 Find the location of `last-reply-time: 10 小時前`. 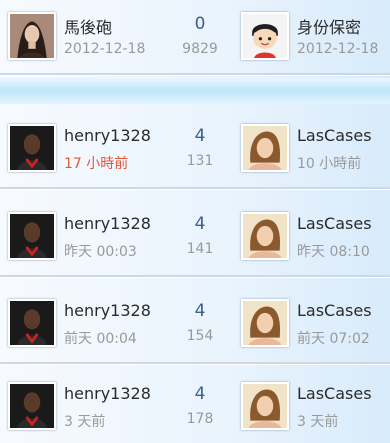

last-reply-time: 10 小時前 is located at coordinates (329, 164).